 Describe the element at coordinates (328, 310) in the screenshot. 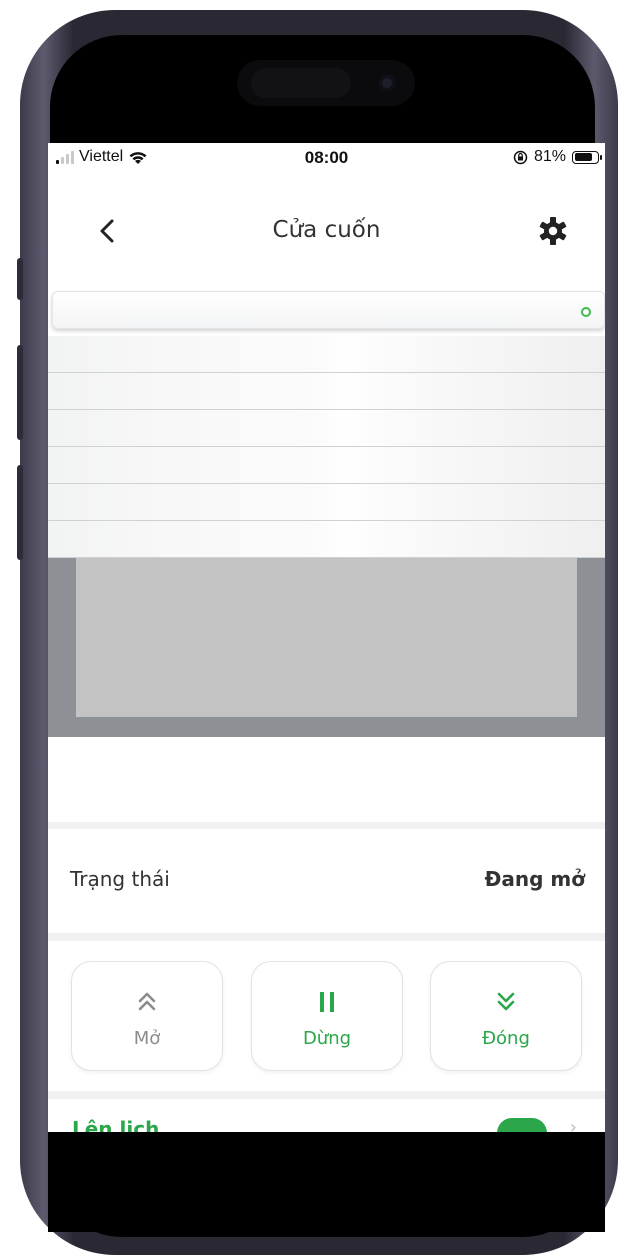

I see `shutter-housing` at that location.